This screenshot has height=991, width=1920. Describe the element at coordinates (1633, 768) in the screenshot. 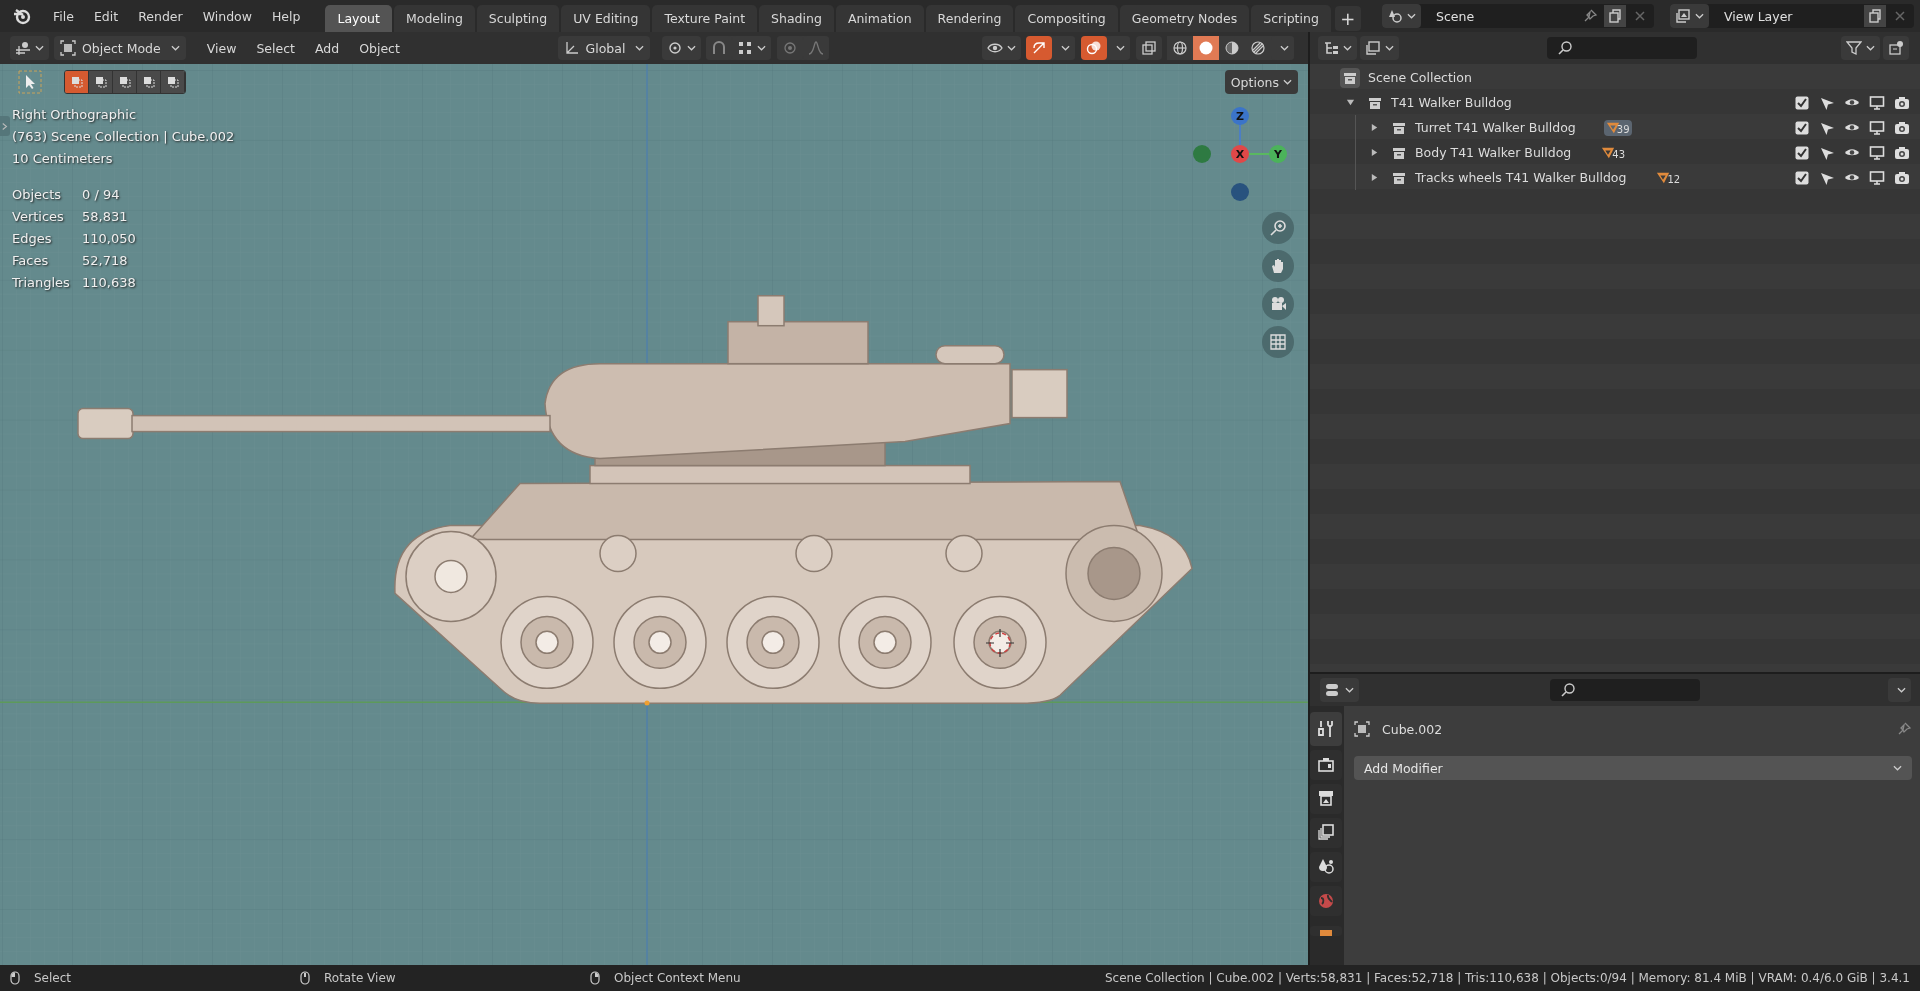

I see `add-modifier-dropdown: Add Modifier` at that location.